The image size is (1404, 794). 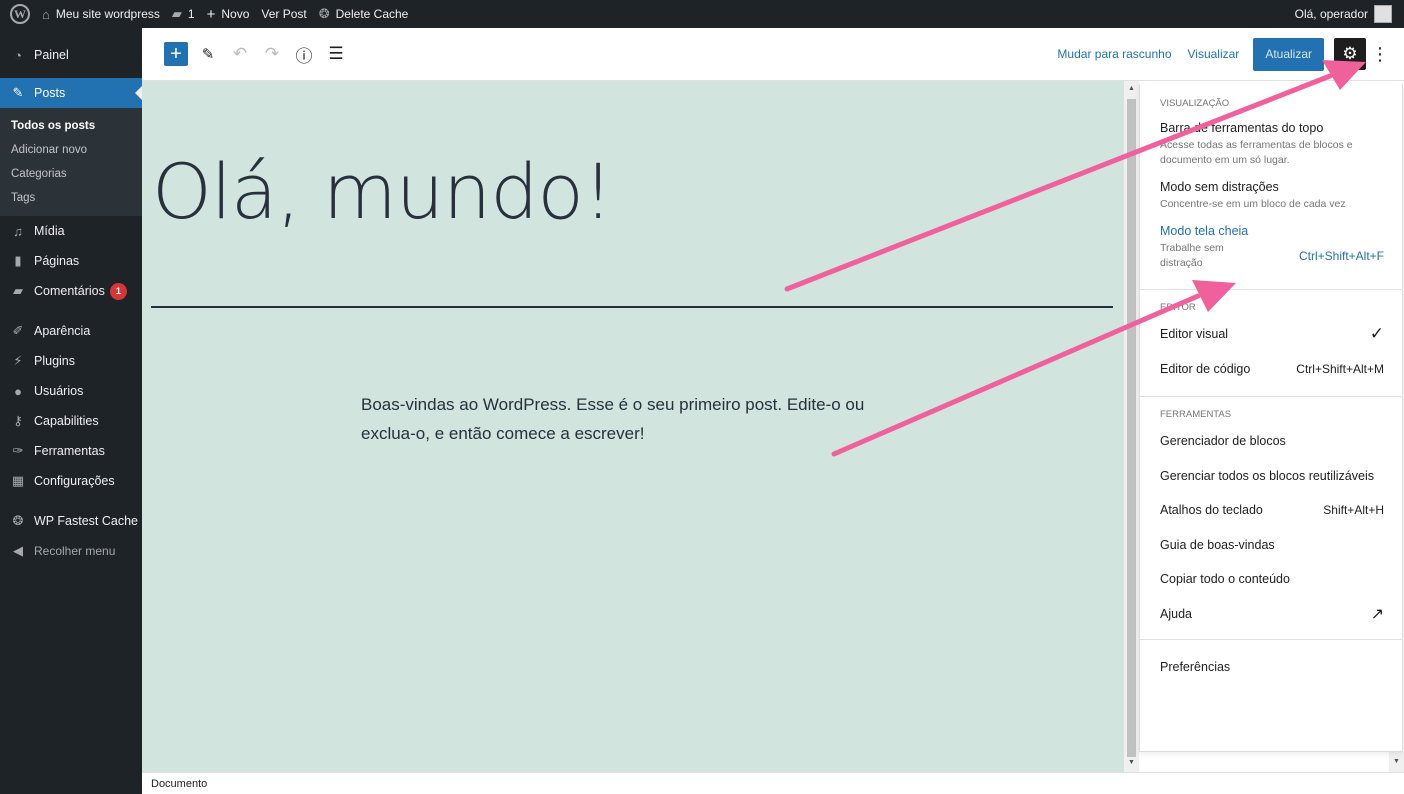 I want to click on sidebar-item-label: Capabilities, so click(x=66, y=421).